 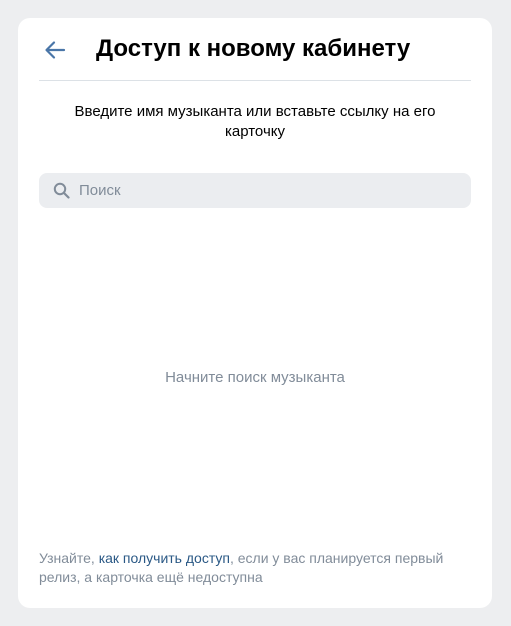 What do you see at coordinates (61, 190) in the screenshot?
I see `search-icon` at bounding box center [61, 190].